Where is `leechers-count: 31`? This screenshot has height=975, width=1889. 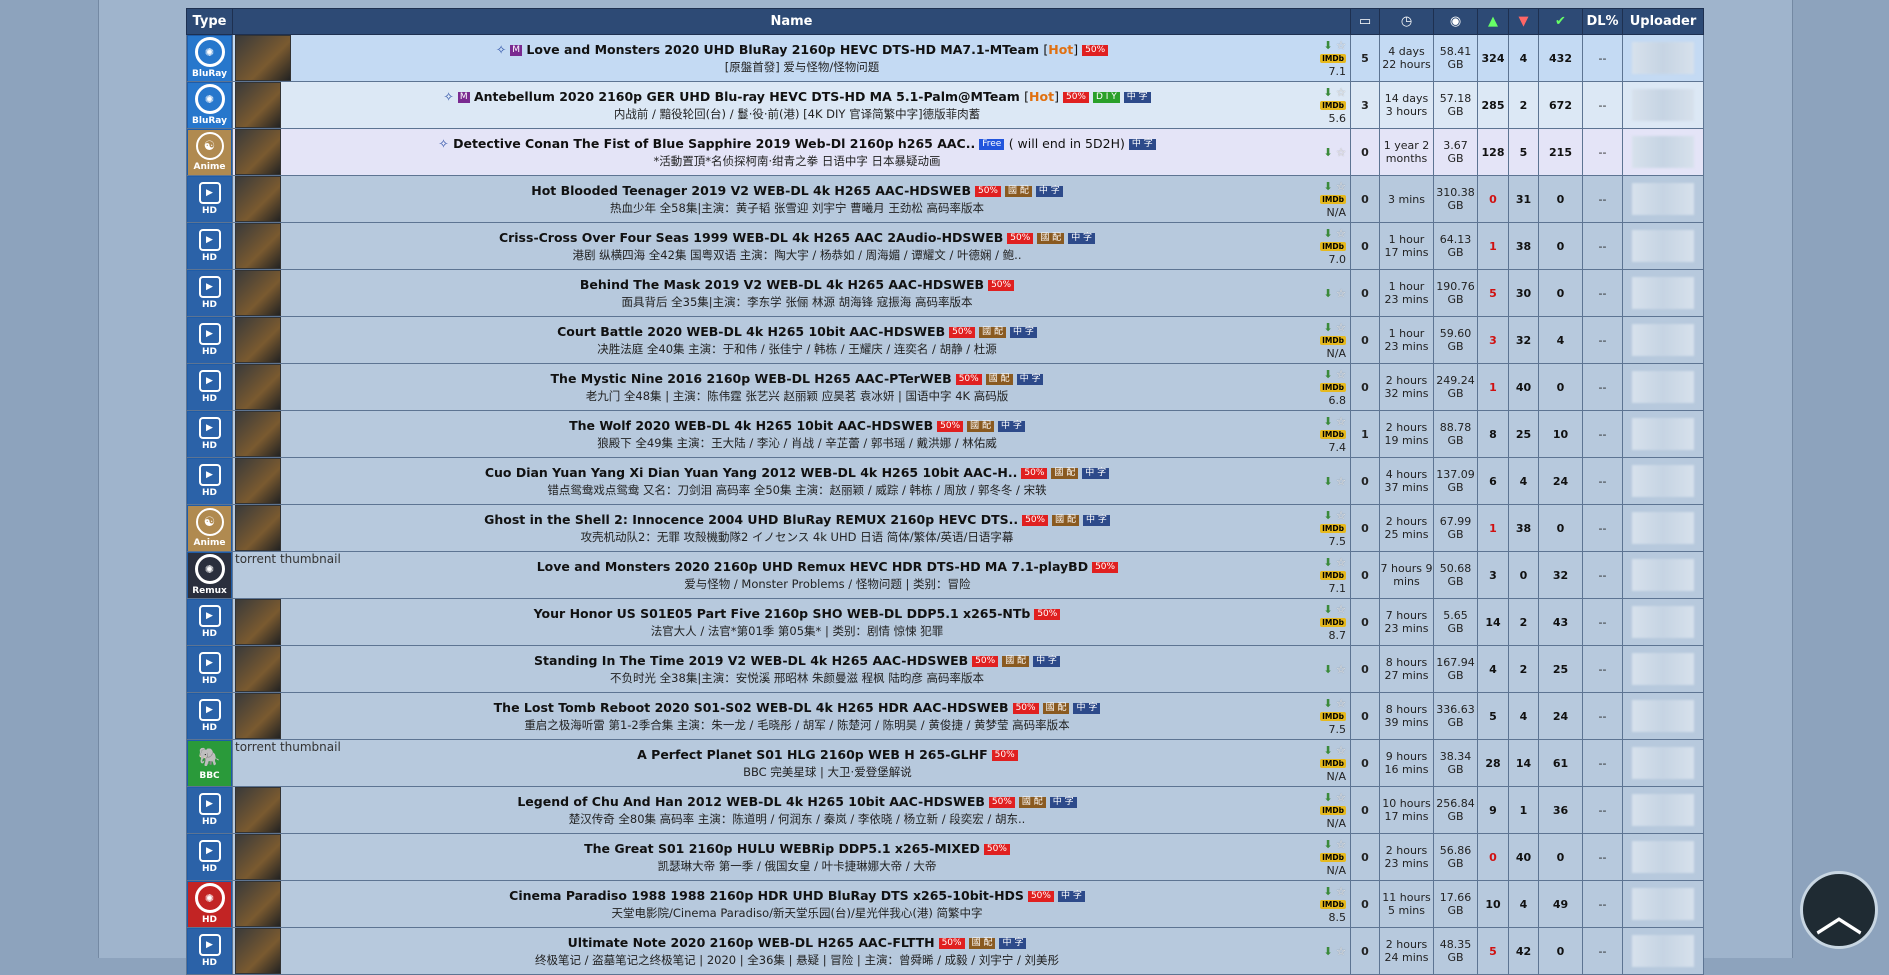 leechers-count: 31 is located at coordinates (1523, 199).